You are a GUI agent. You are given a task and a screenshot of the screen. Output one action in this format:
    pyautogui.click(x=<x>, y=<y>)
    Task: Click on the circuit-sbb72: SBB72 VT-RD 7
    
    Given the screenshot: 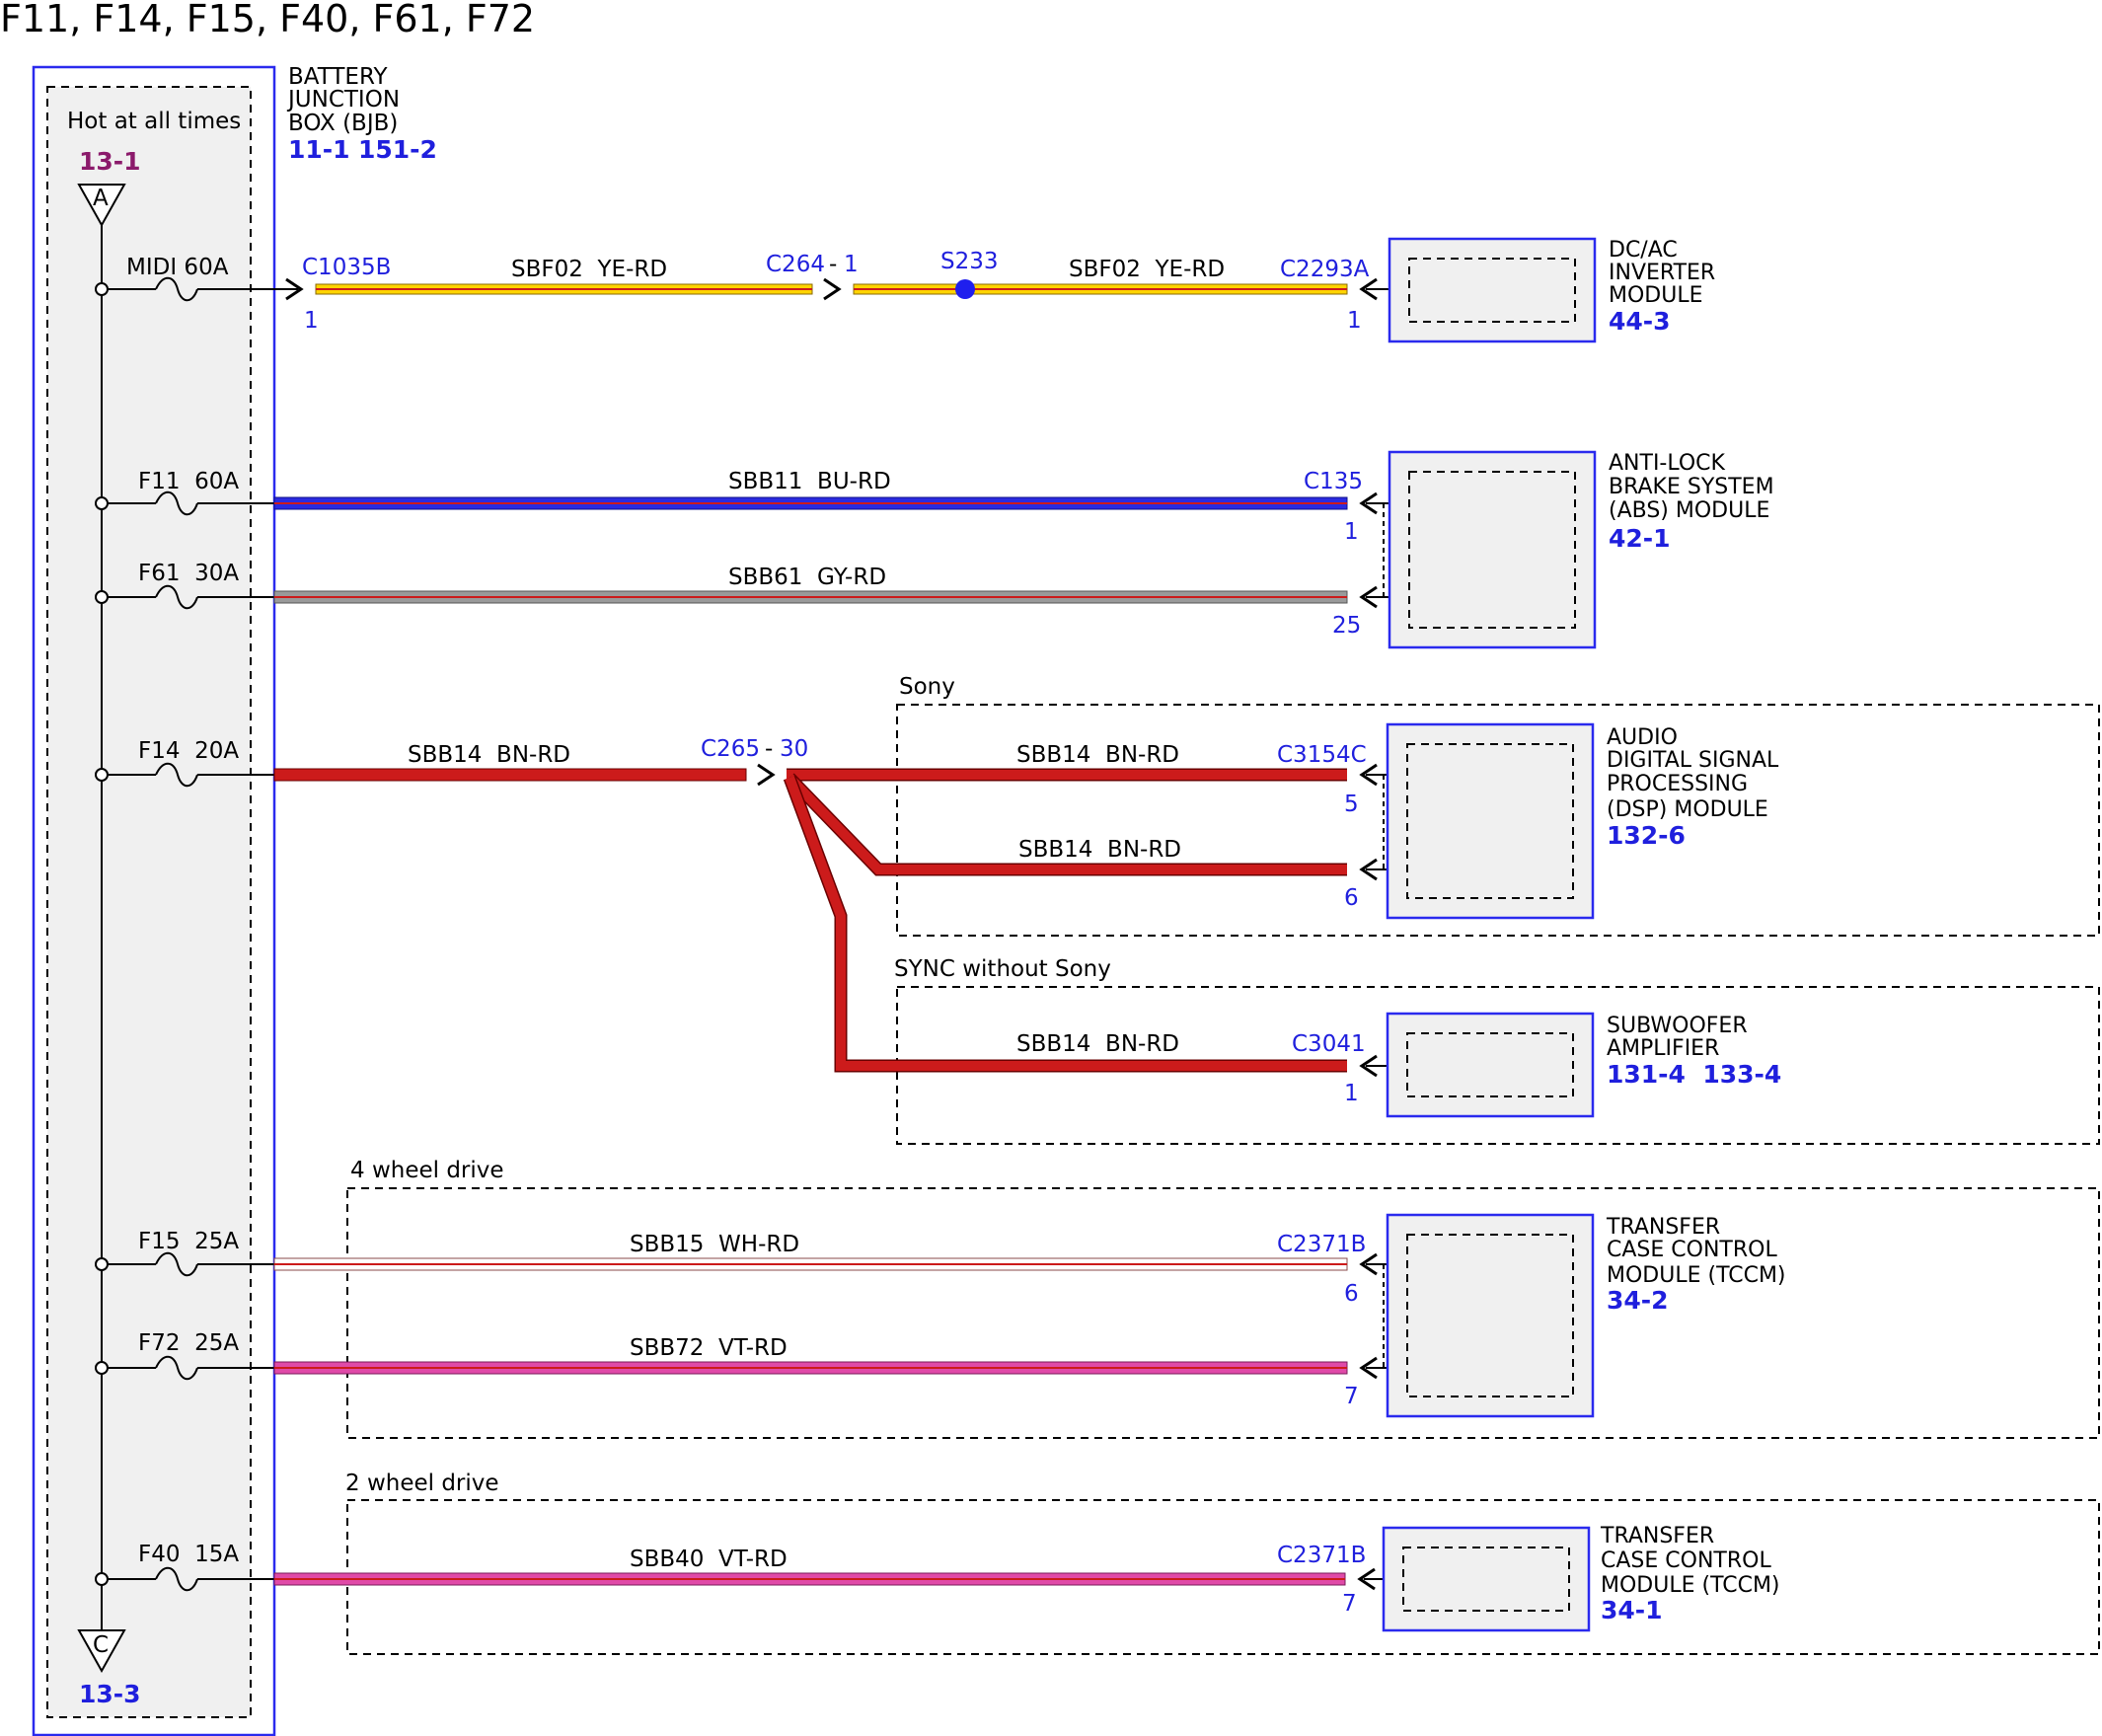 What is the action you would take?
    pyautogui.click(x=841, y=1337)
    